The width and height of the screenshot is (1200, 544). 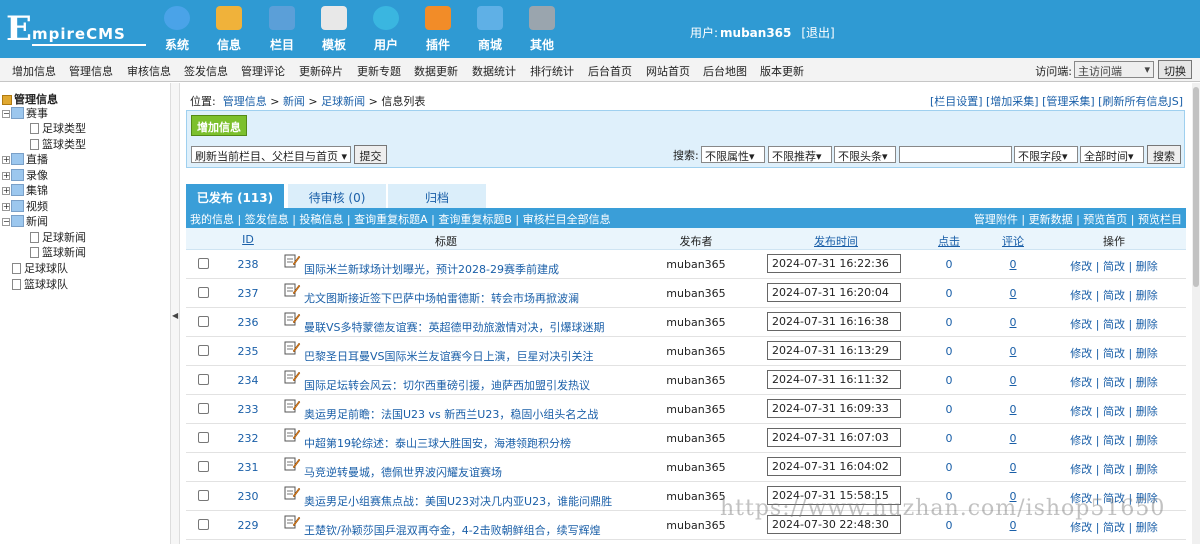 I want to click on row-time-field: 2024-07-31 16:13:29, so click(x=834, y=350).